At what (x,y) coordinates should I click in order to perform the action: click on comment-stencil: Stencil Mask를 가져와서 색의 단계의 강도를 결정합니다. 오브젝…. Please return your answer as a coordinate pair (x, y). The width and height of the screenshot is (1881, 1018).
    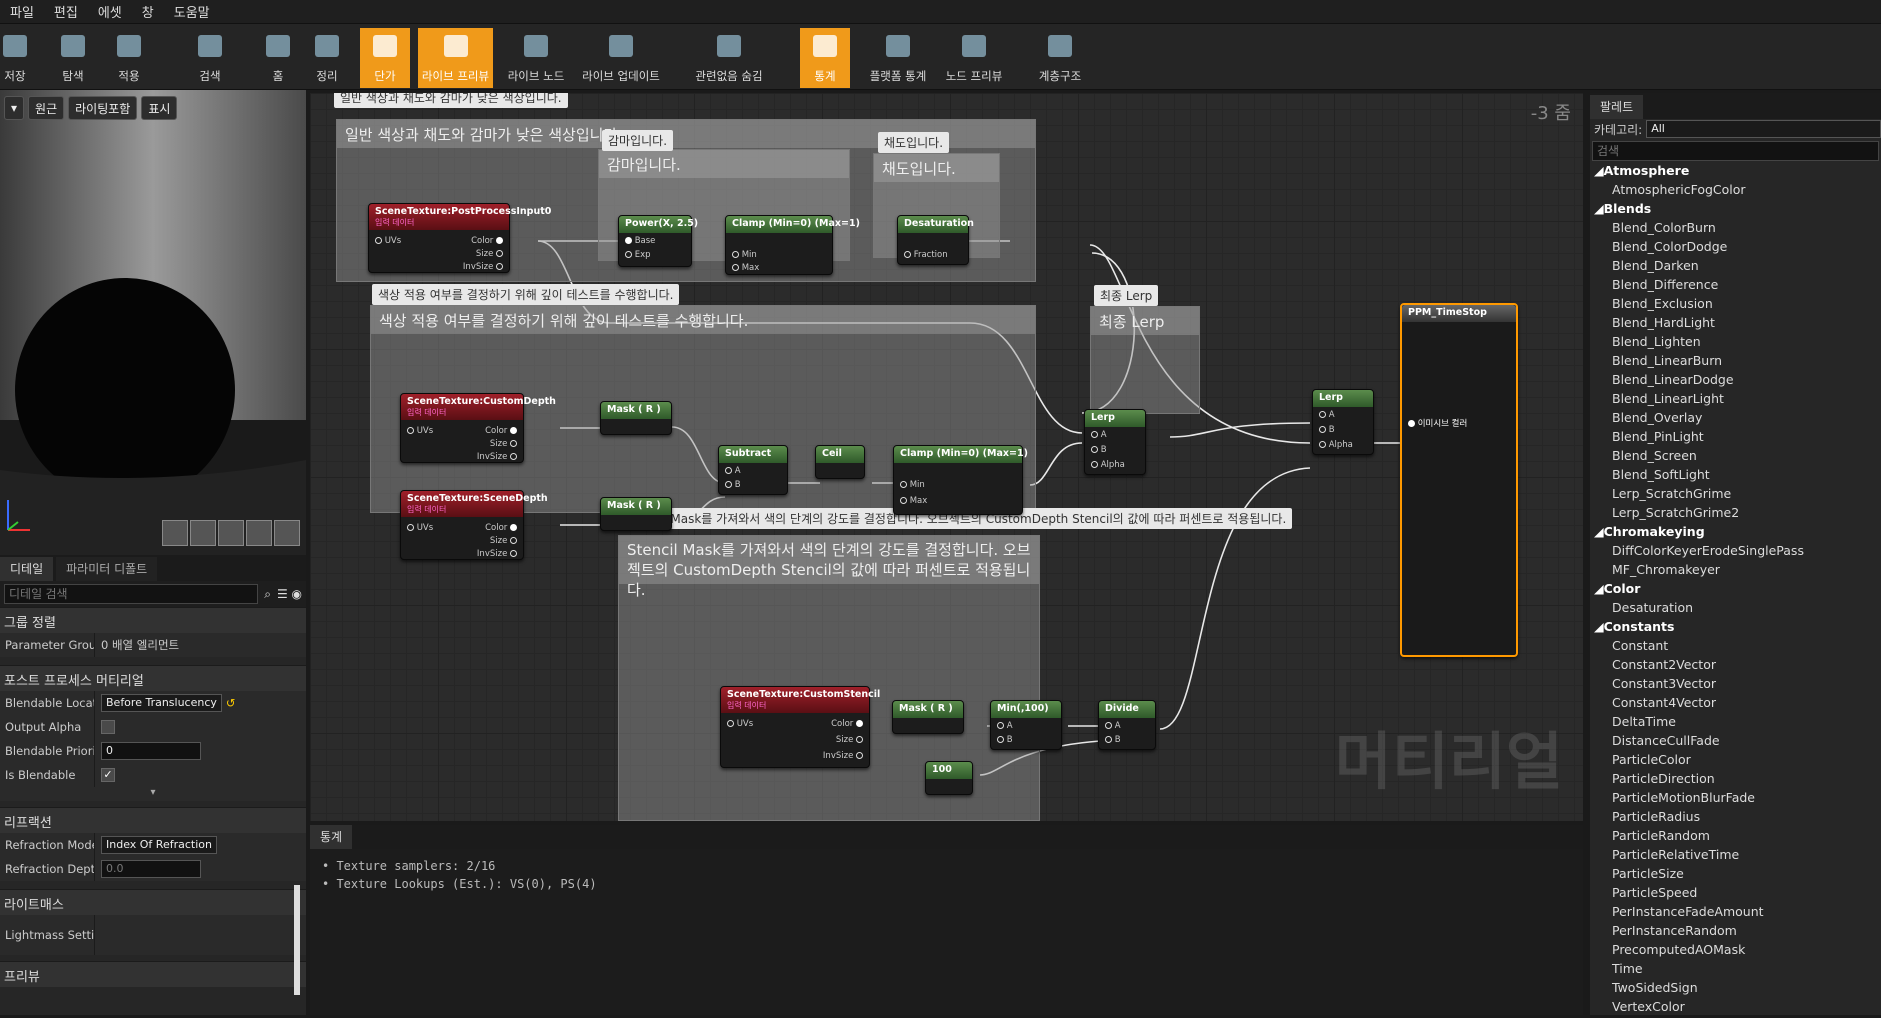
    Looking at the image, I should click on (829, 678).